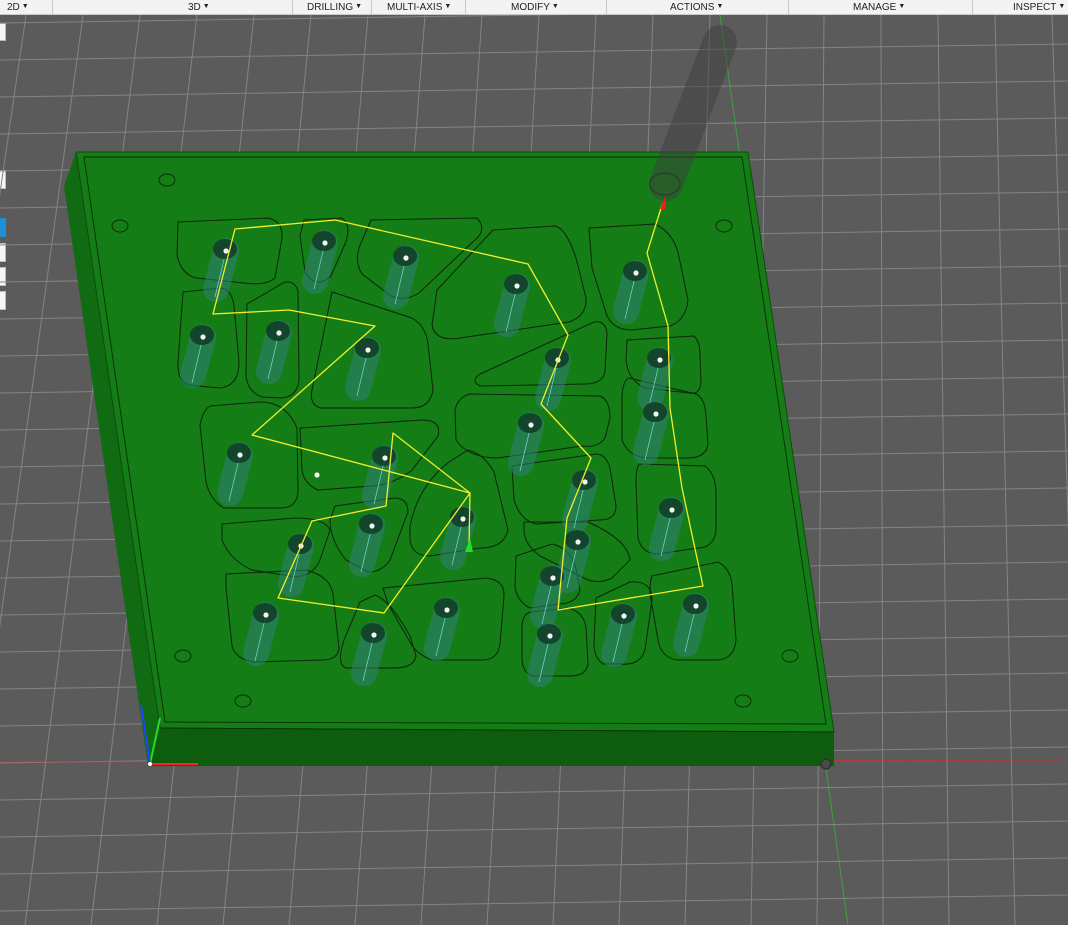 This screenshot has width=1068, height=925. Describe the element at coordinates (194, 7) in the screenshot. I see `menu-3d-label: 3D` at that location.